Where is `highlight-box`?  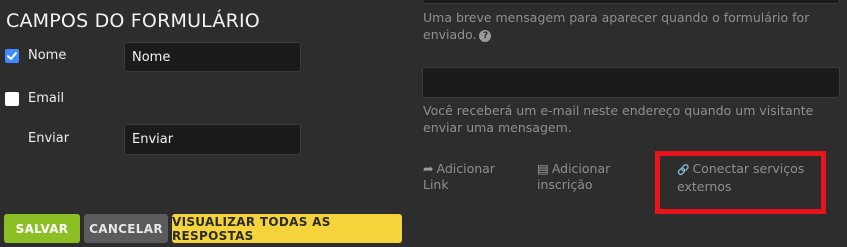 highlight-box is located at coordinates (740, 182).